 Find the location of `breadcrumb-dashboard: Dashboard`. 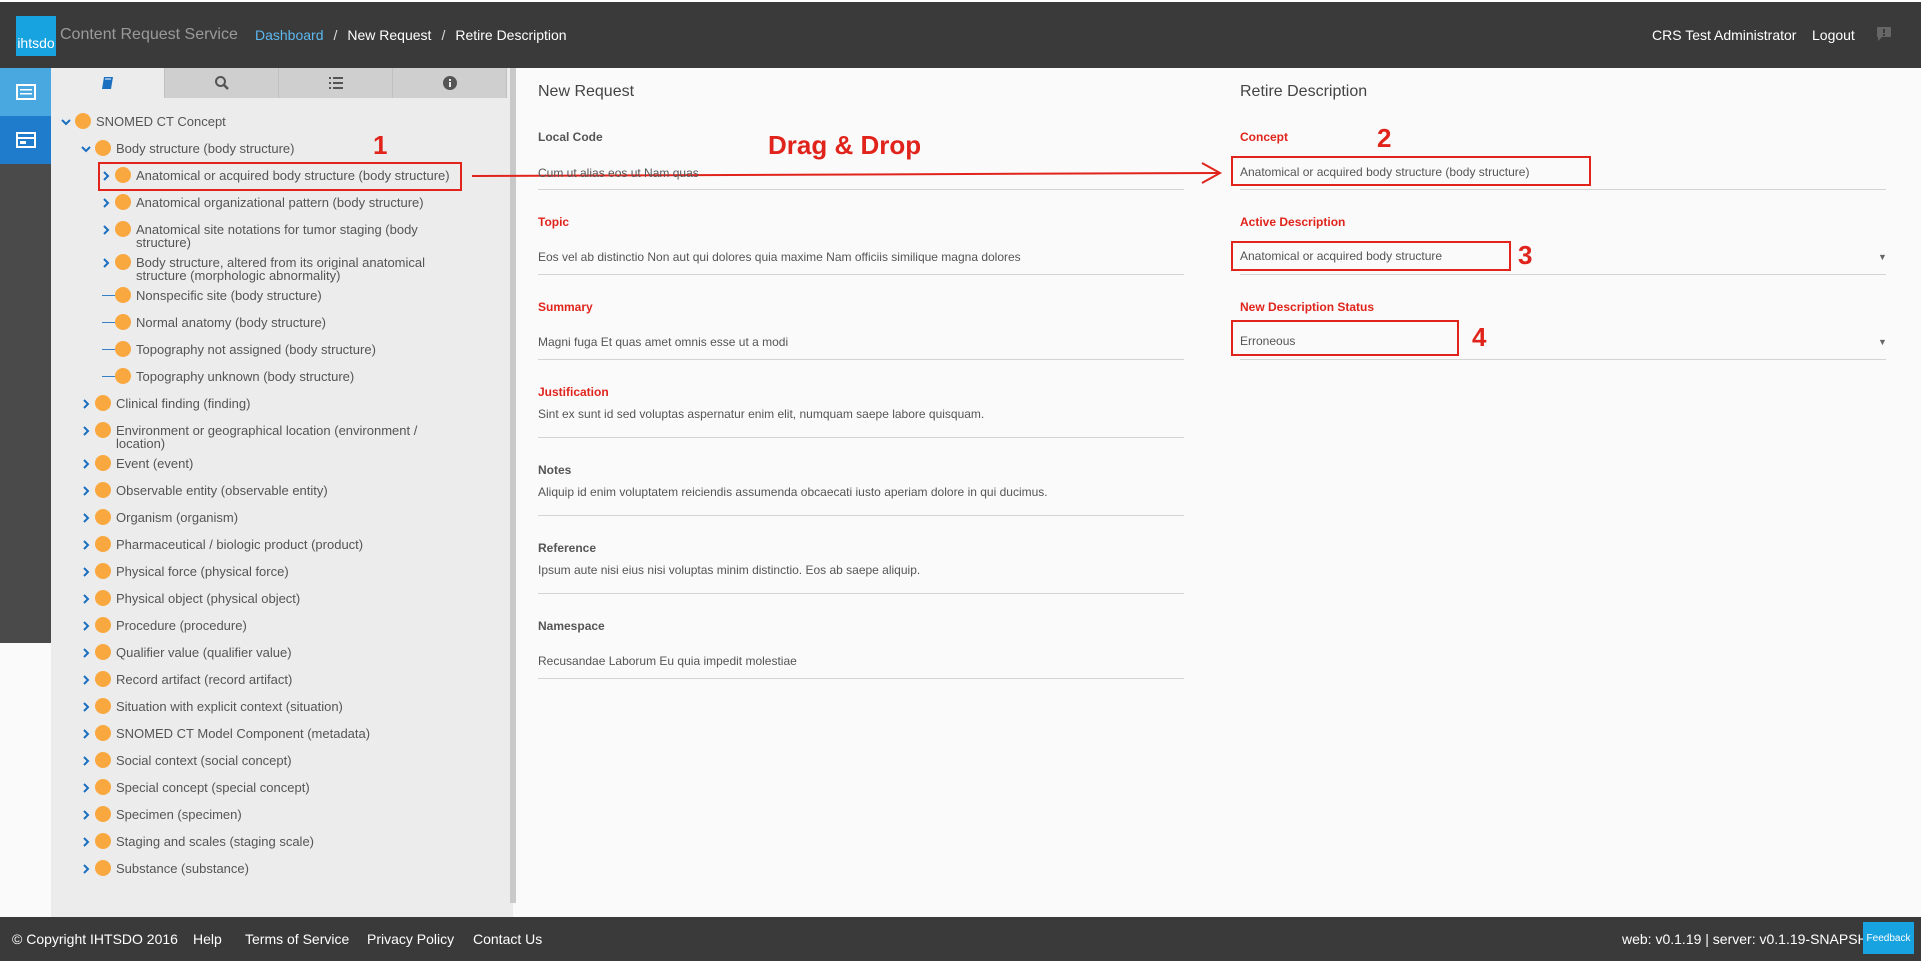

breadcrumb-dashboard: Dashboard is located at coordinates (289, 35).